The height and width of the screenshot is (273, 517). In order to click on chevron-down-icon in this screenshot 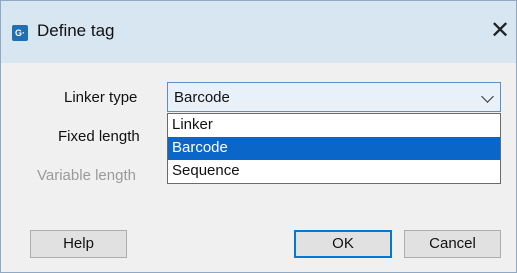, I will do `click(487, 96)`.